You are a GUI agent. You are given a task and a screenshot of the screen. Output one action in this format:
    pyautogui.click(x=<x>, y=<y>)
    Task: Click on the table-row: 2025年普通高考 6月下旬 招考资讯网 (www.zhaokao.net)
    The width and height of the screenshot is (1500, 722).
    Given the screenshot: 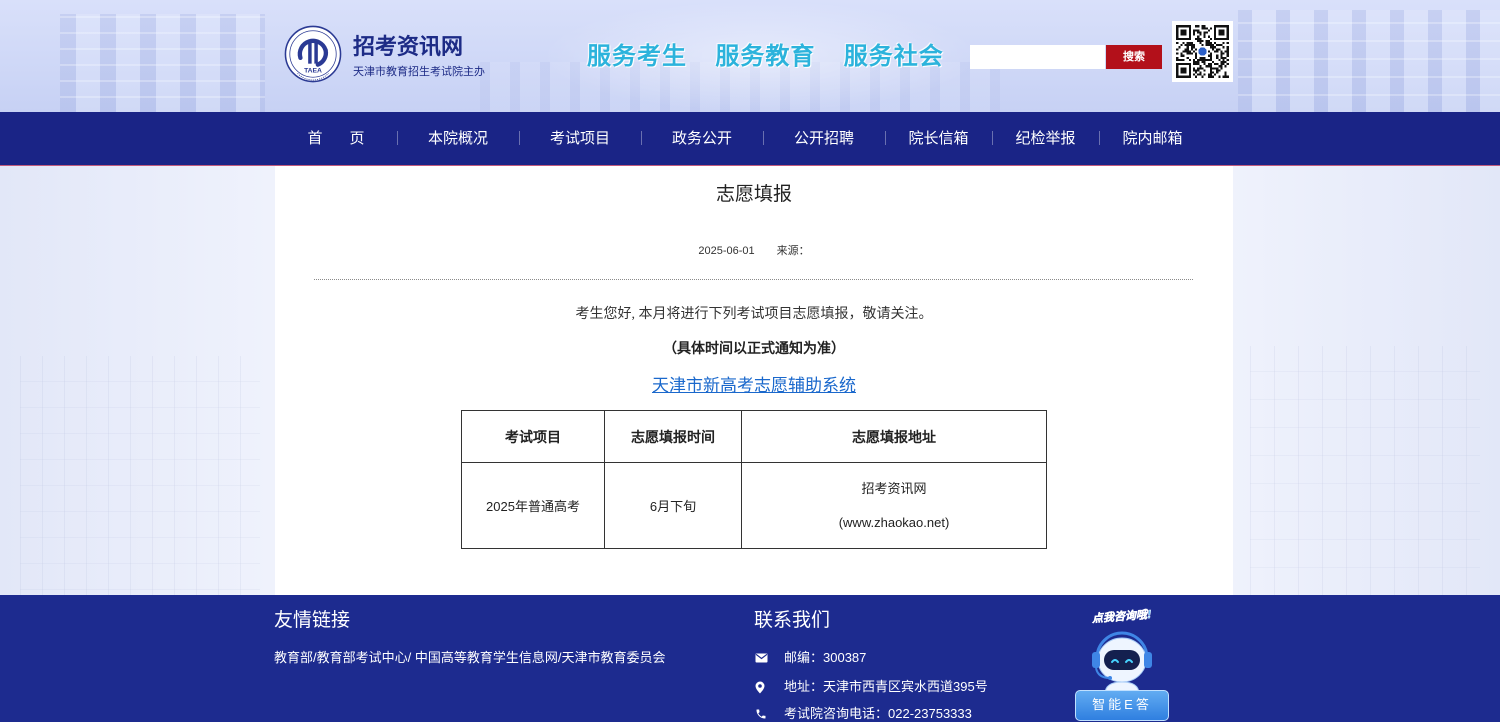 What is the action you would take?
    pyautogui.click(x=754, y=505)
    